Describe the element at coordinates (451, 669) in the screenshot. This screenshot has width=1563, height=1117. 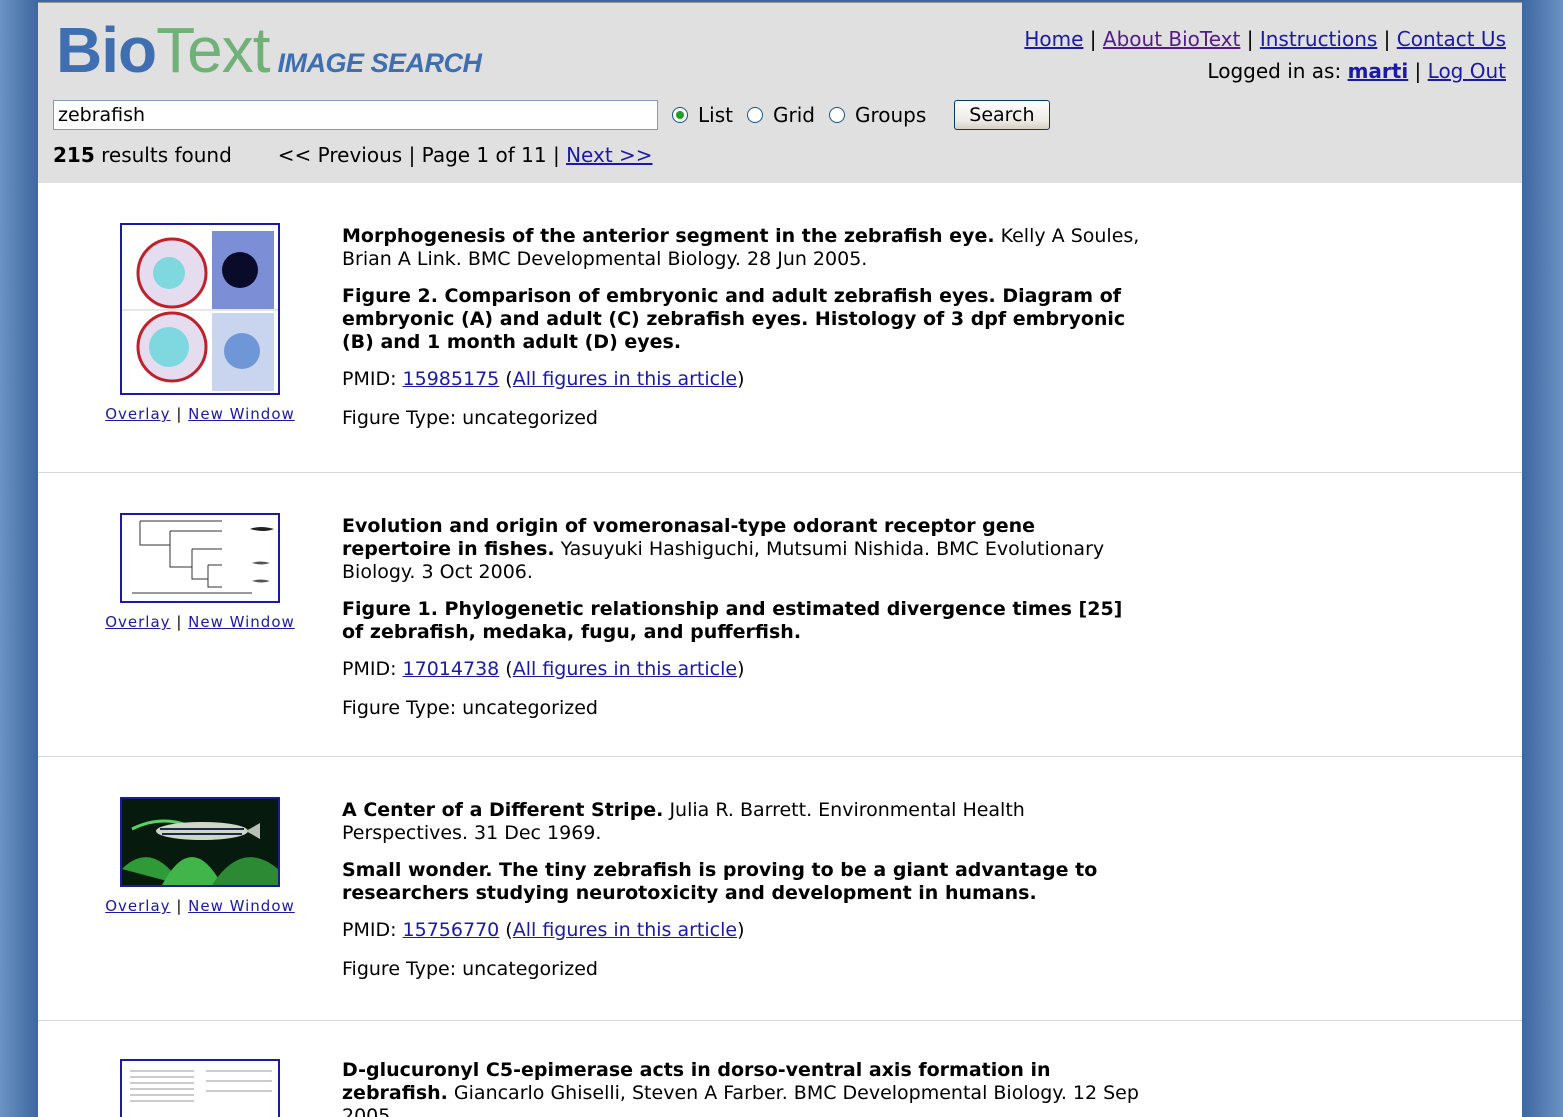
I see `pmid-link: 17014738` at that location.